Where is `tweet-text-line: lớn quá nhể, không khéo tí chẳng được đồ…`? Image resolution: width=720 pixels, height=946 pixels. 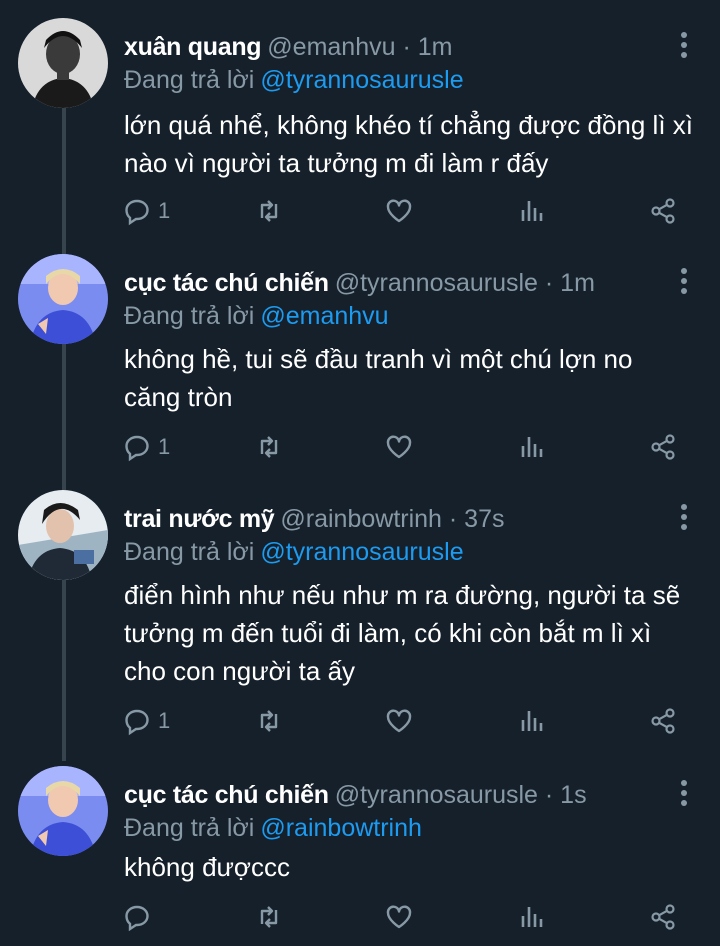 tweet-text-line: lớn quá nhể, không khéo tí chẳng được đồ… is located at coordinates (408, 125).